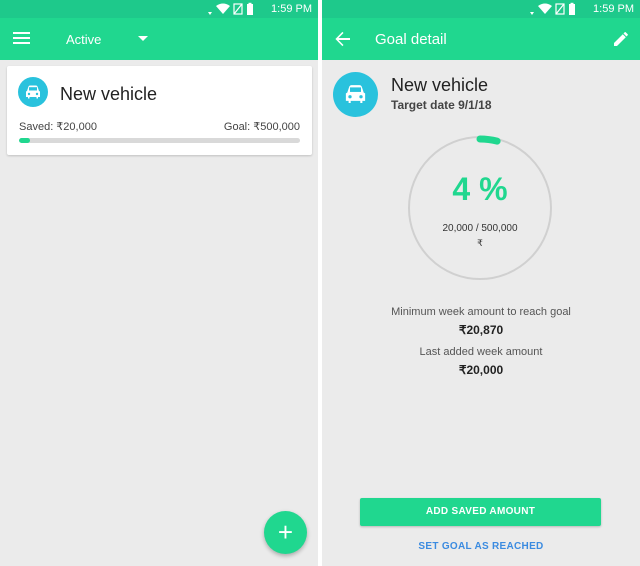 This screenshot has height=566, width=640. Describe the element at coordinates (480, 228) in the screenshot. I see `progress-amount: 20,000 / 500,000` at that location.